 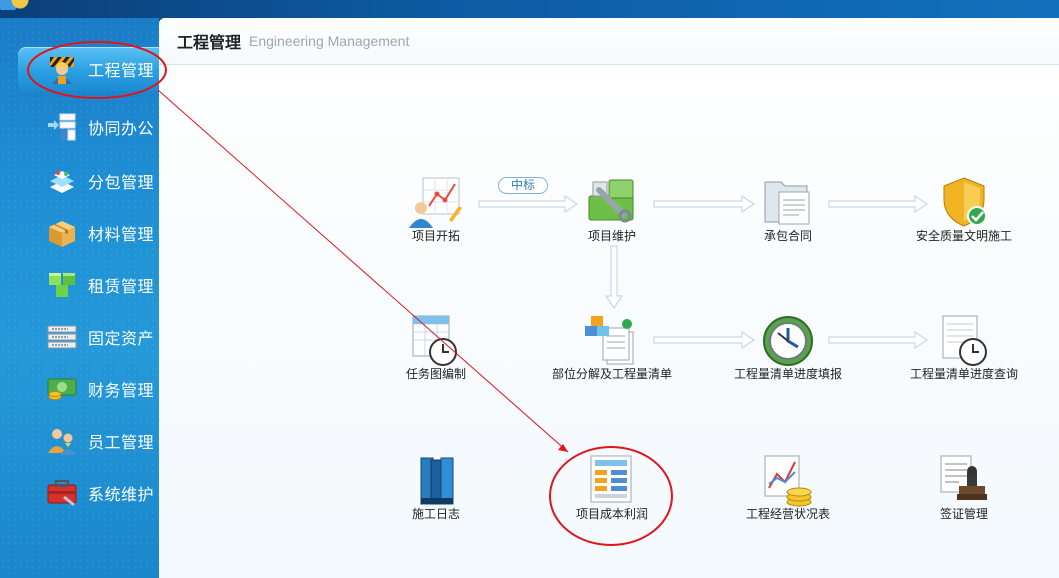 I want to click on module-visa-management: 签证管理, so click(x=964, y=487).